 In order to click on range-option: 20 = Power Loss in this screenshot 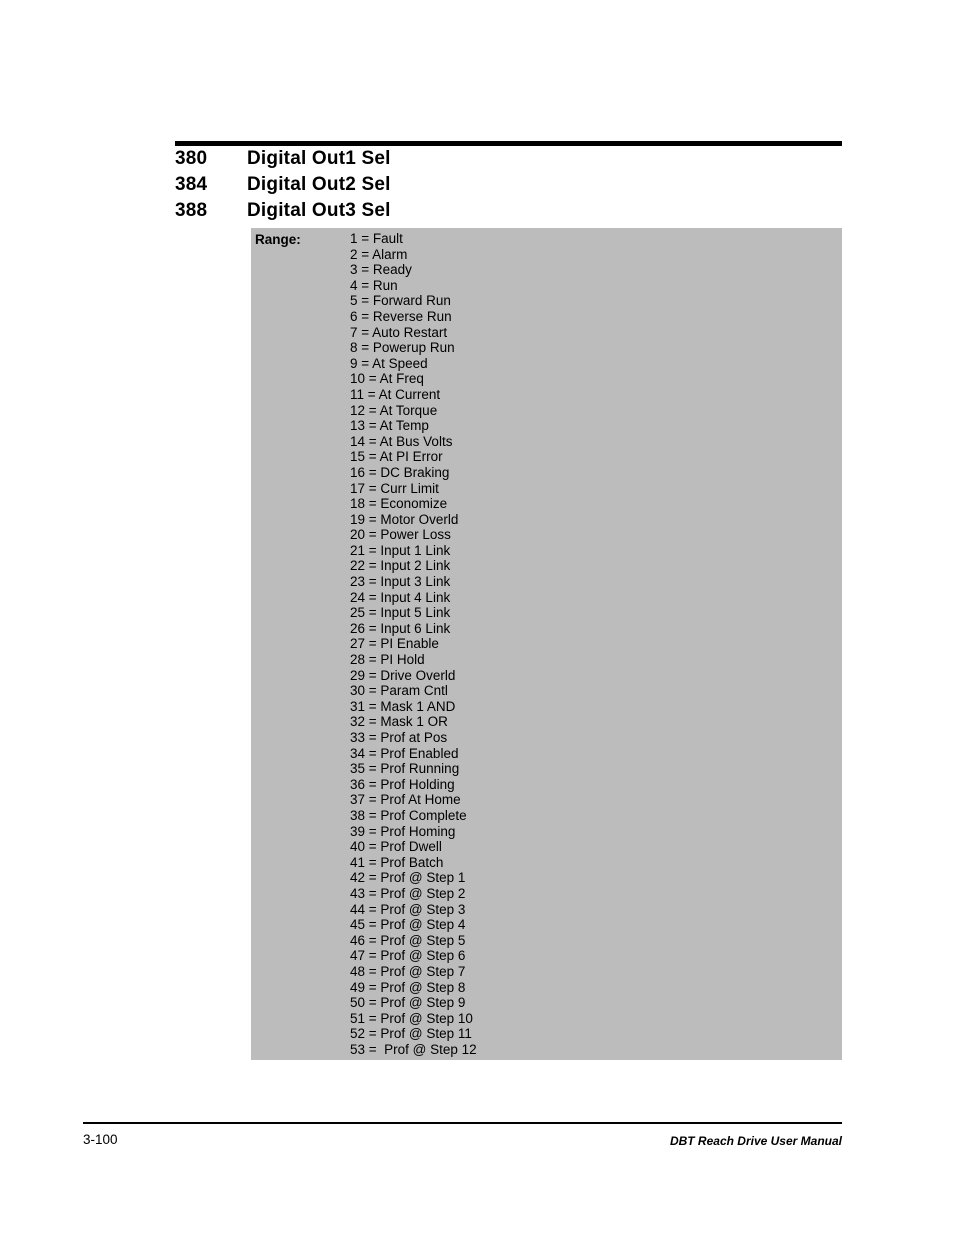, I will do `click(400, 535)`.